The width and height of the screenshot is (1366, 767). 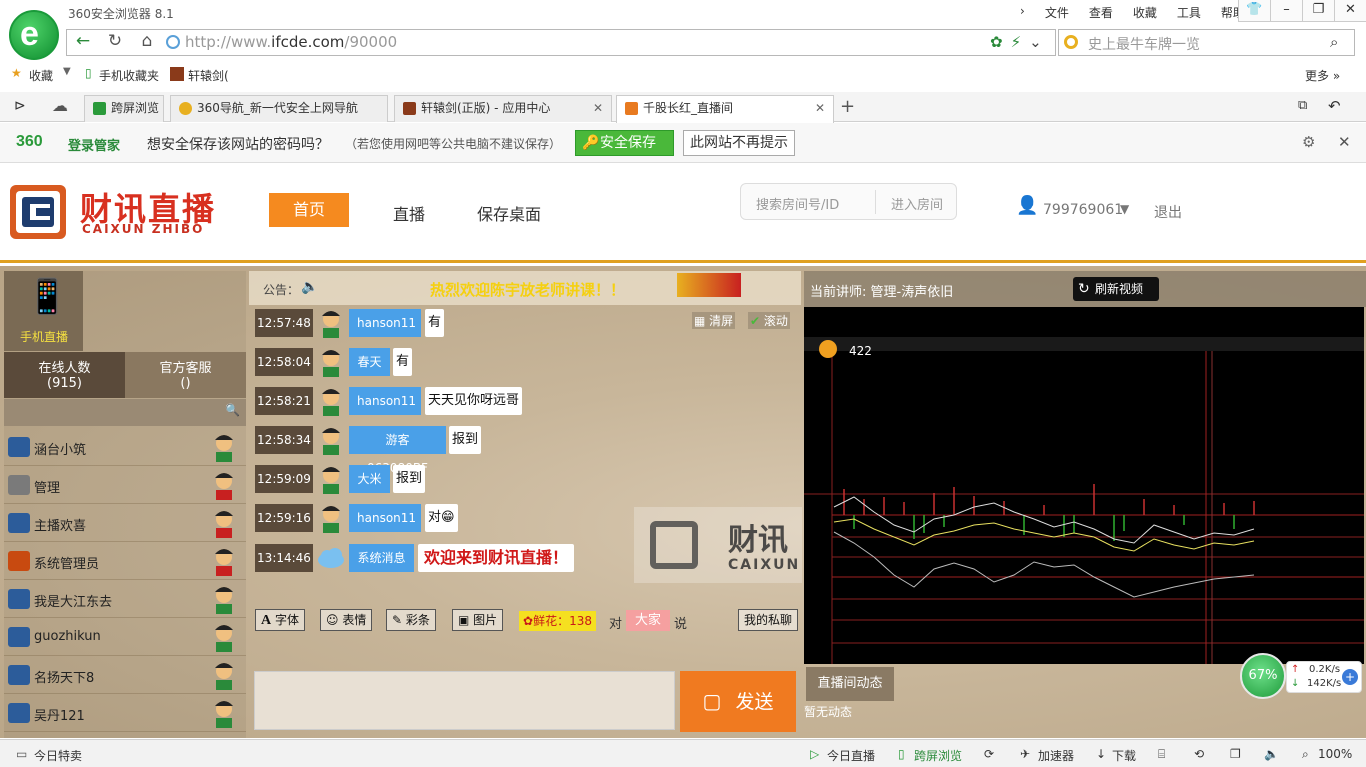 What do you see at coordinates (1016, 42) in the screenshot?
I see `speed-icon: ⚡` at bounding box center [1016, 42].